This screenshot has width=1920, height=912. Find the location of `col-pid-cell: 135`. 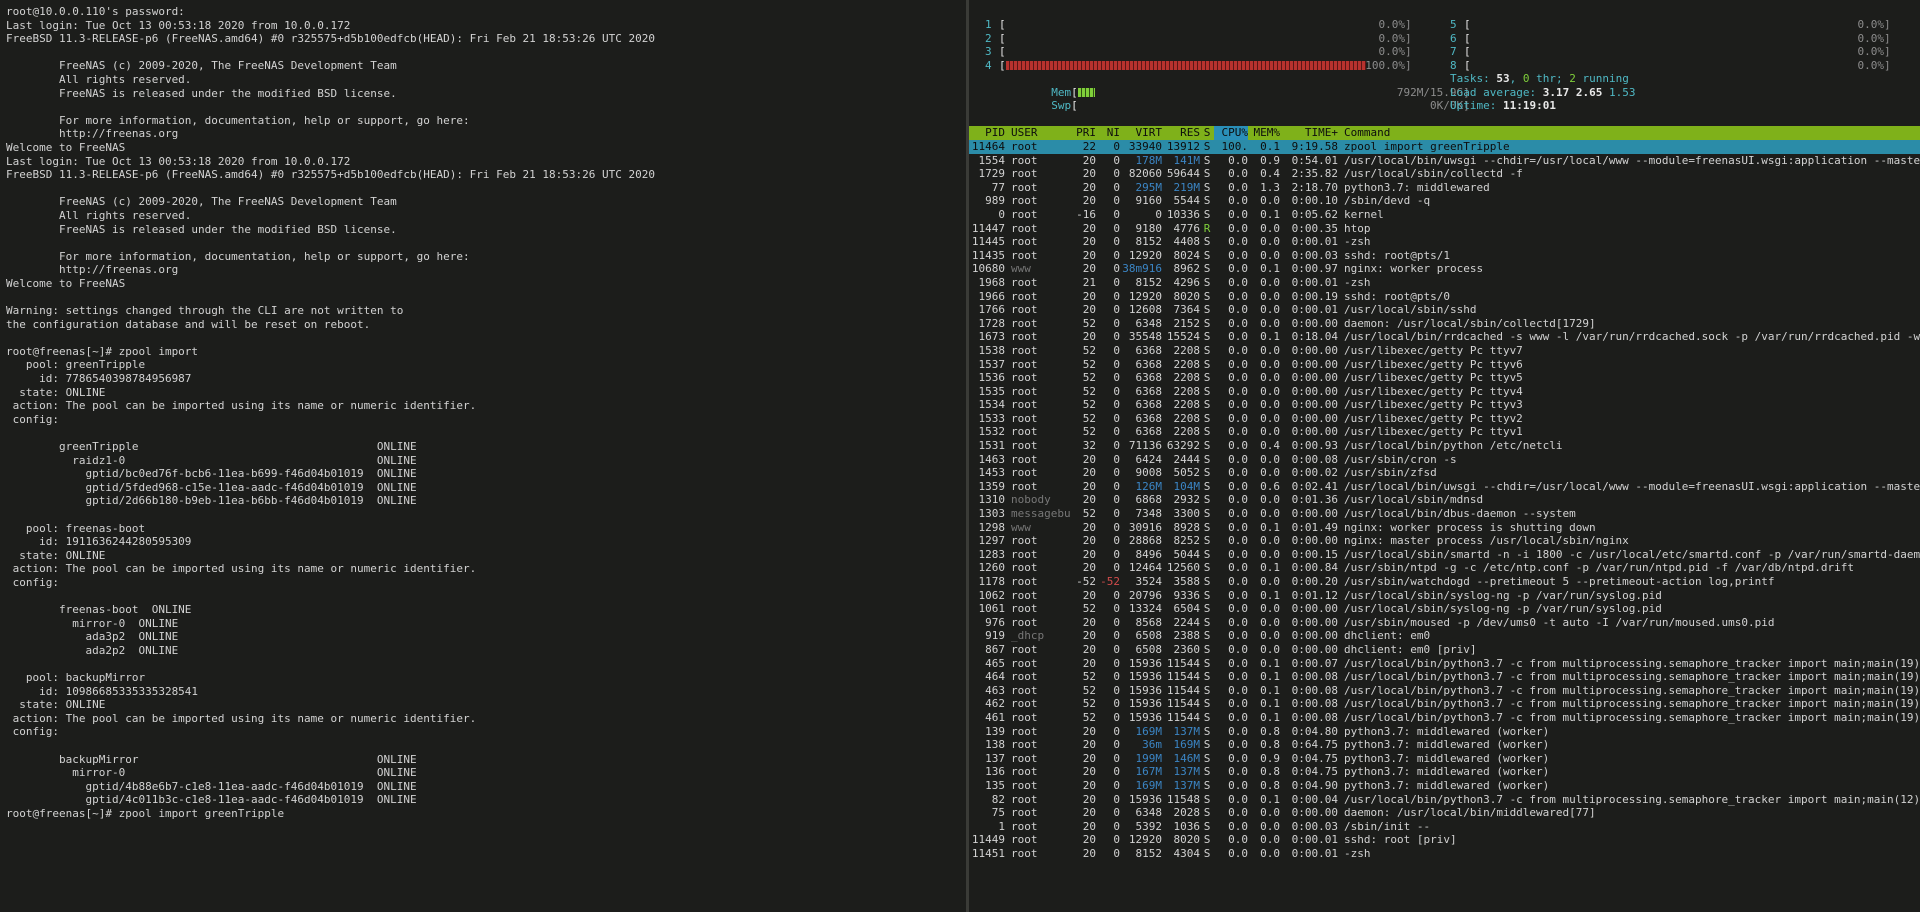

col-pid-cell: 135 is located at coordinates (995, 785).